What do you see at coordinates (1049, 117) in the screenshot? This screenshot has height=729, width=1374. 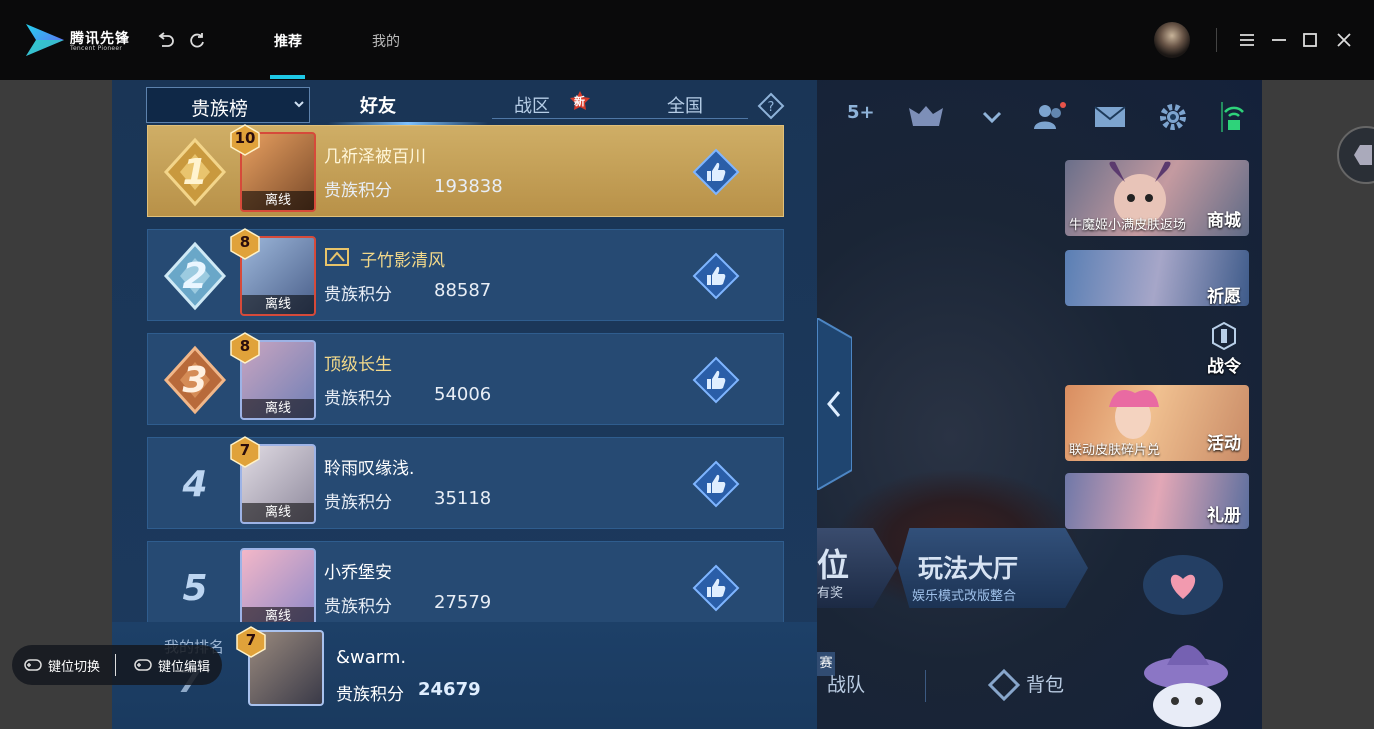 I see `add-friend-icon` at bounding box center [1049, 117].